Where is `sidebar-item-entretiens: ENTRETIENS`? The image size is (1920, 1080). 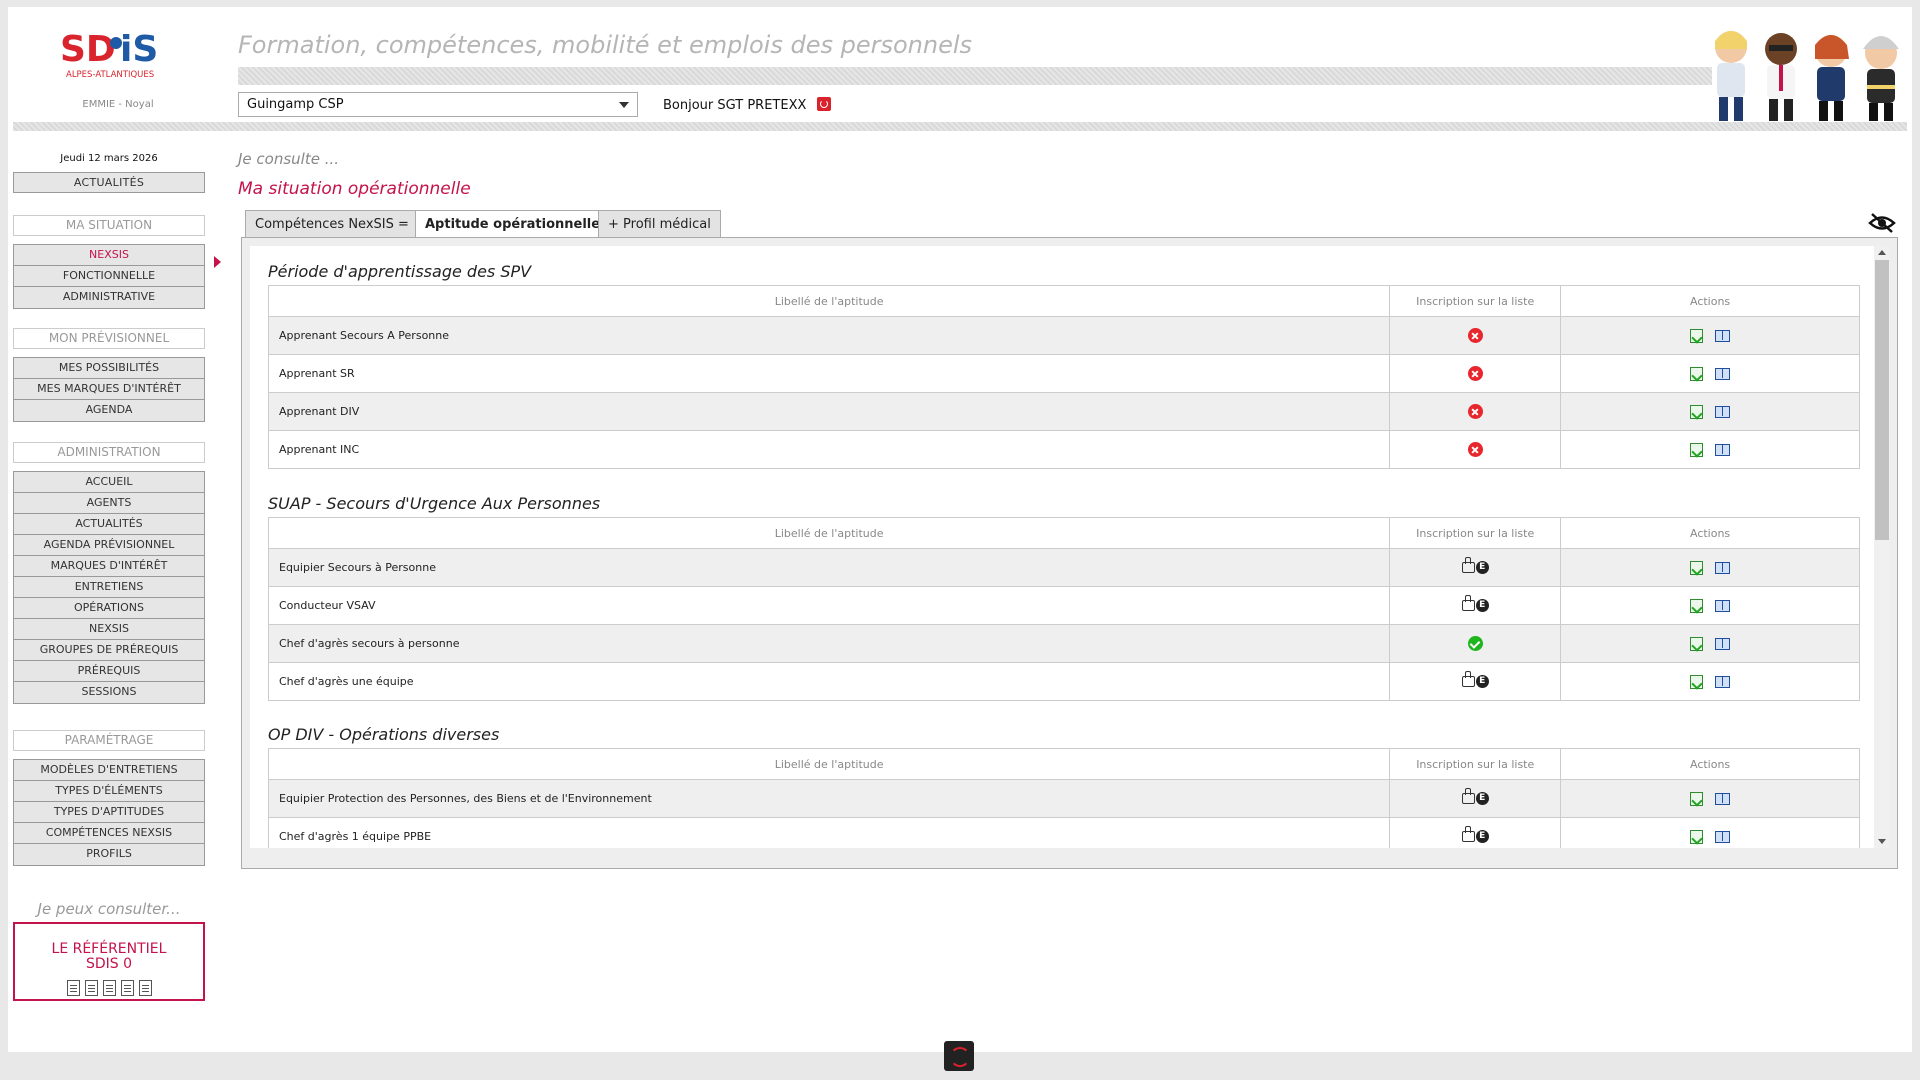
sidebar-item-entretiens: ENTRETIENS is located at coordinates (109, 587).